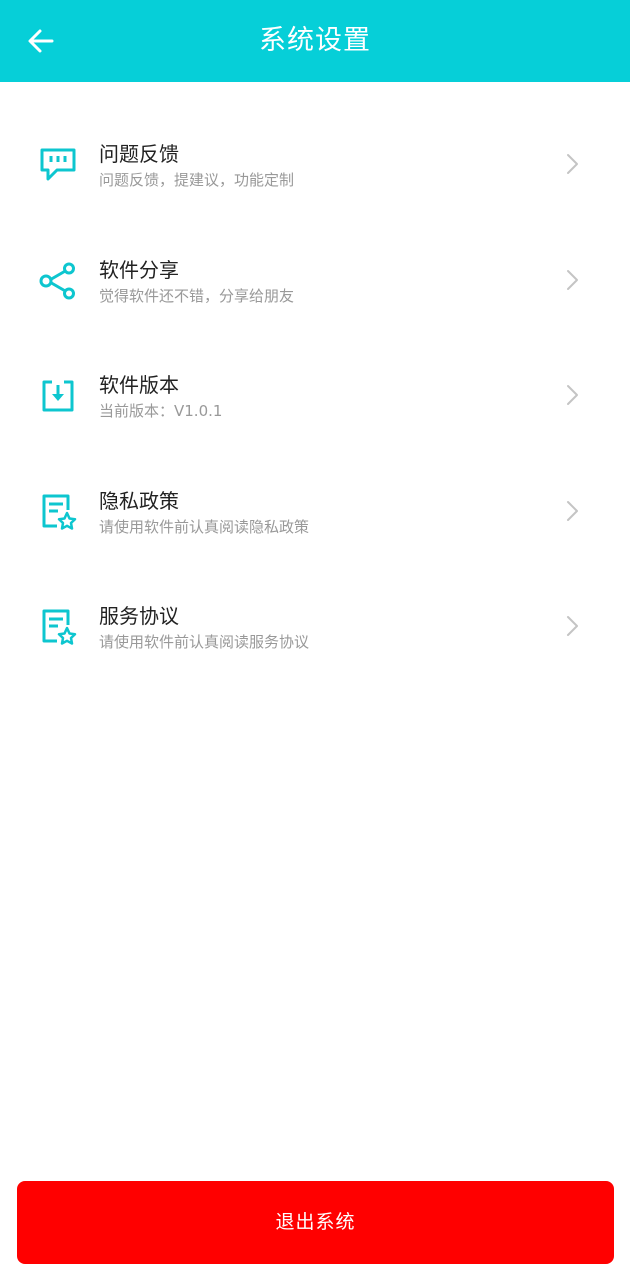 The height and width of the screenshot is (1280, 630). I want to click on menu-item-privacy-policy: 隐私政策 请使用软件前认真阅读隐私政策, so click(315, 512).